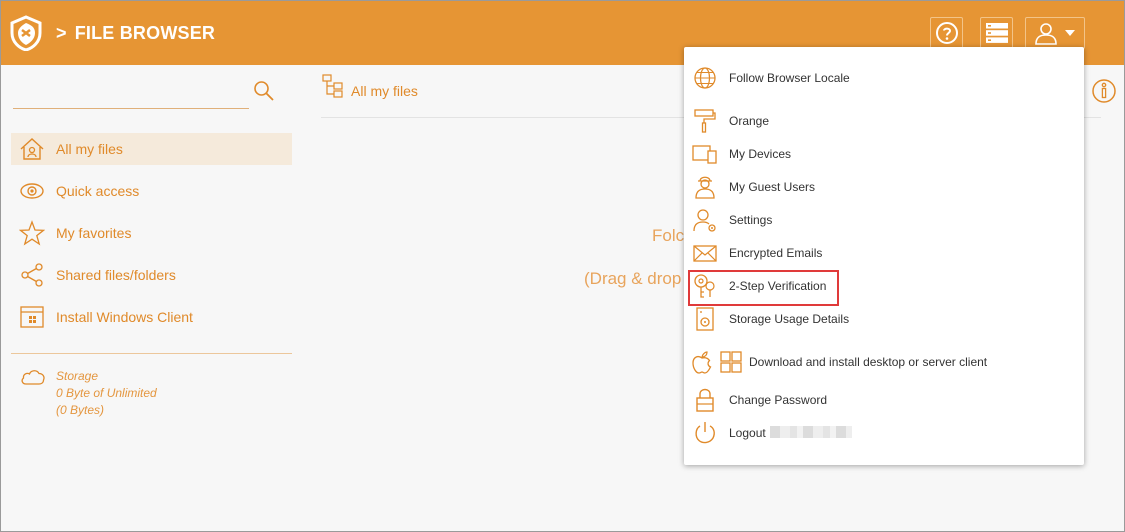 This screenshot has width=1125, height=532. What do you see at coordinates (705, 433) in the screenshot?
I see `power-icon` at bounding box center [705, 433].